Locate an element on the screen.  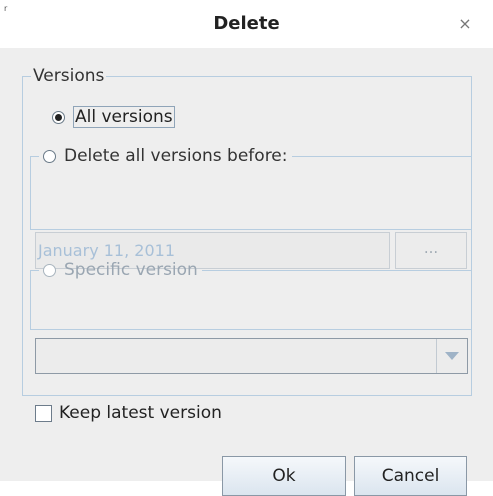
delete-before-legend: Delete all versions before: is located at coordinates (165, 156).